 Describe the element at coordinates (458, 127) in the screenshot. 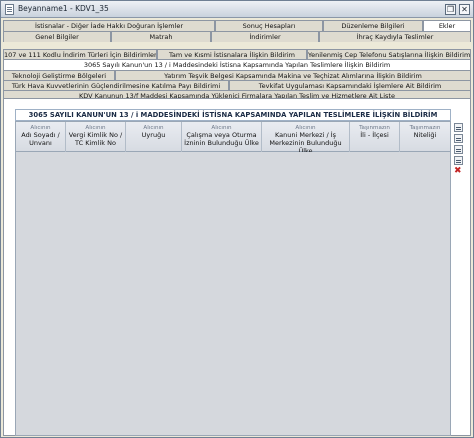

I see `add-row-icon` at that location.